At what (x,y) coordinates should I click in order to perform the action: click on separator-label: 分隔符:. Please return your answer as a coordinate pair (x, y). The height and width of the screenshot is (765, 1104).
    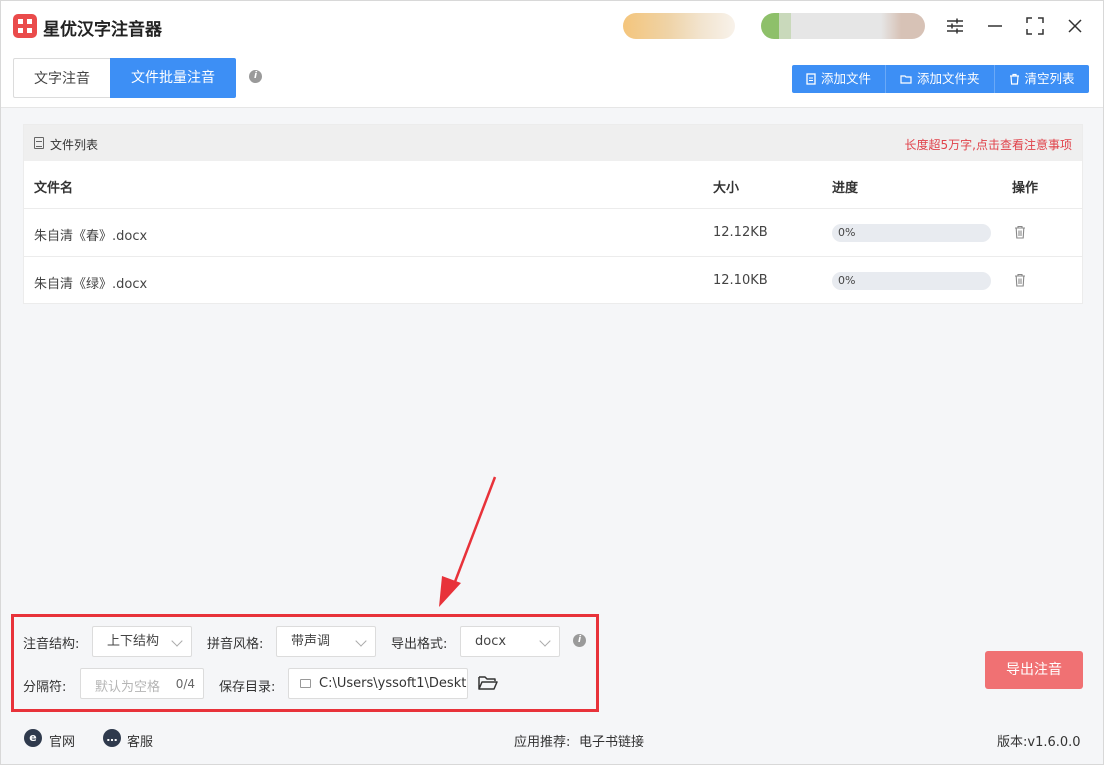
    Looking at the image, I should click on (45, 687).